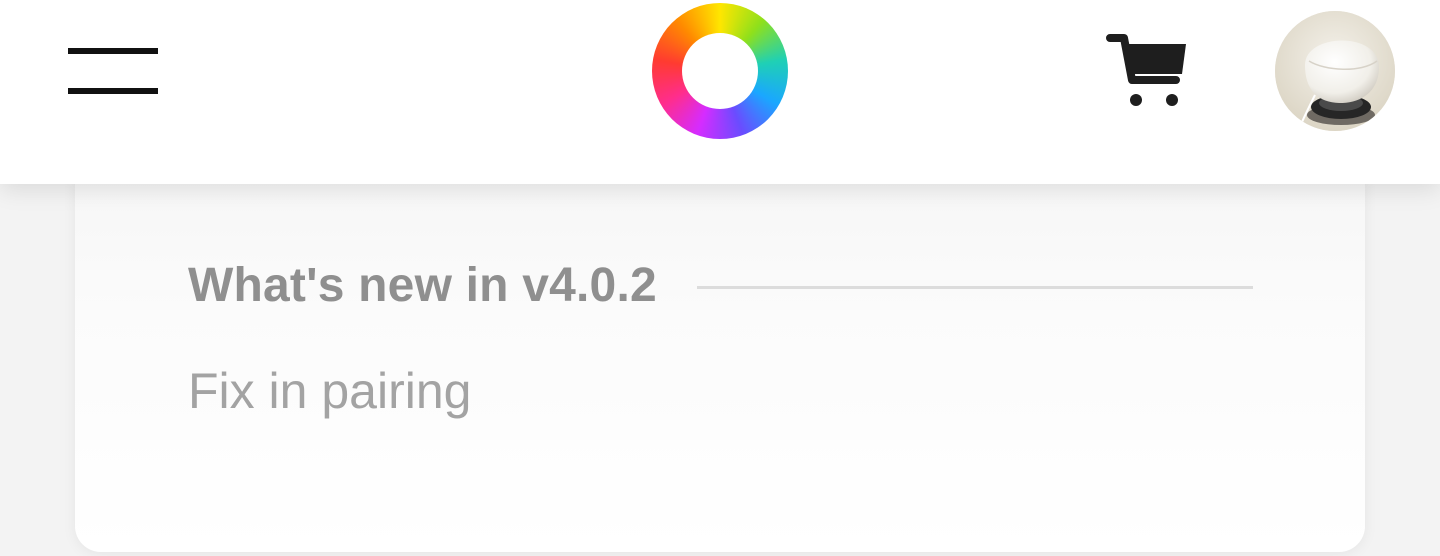 The height and width of the screenshot is (556, 1440). What do you see at coordinates (974, 287) in the screenshot?
I see `section-divider` at bounding box center [974, 287].